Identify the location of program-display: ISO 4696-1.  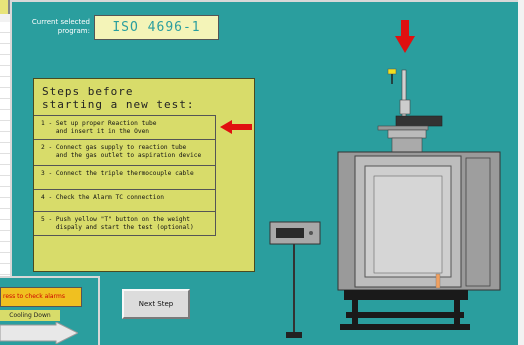
(156, 27).